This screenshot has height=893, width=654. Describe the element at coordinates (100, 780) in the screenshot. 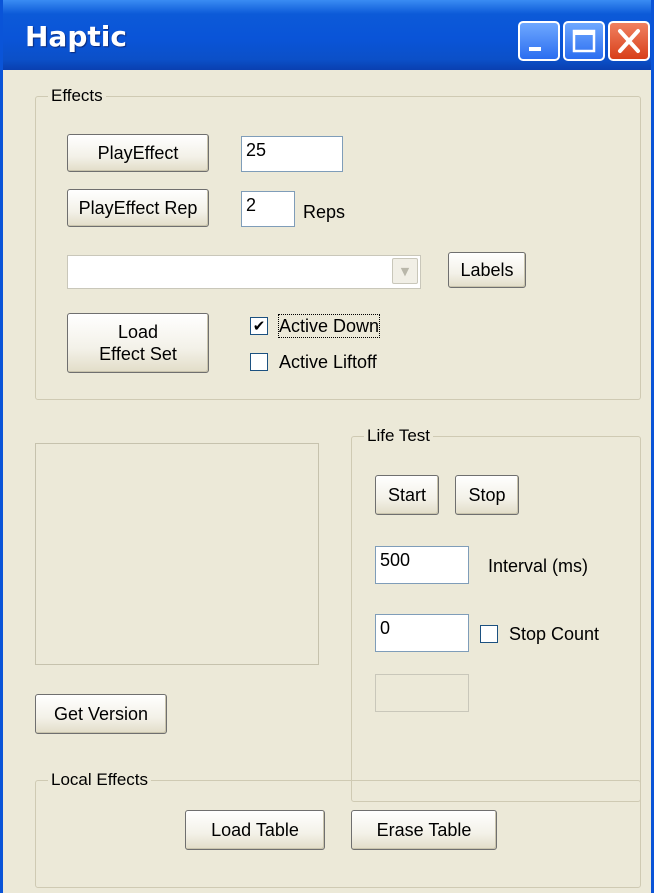

I see `local-effects-group-label: Local Effects` at that location.